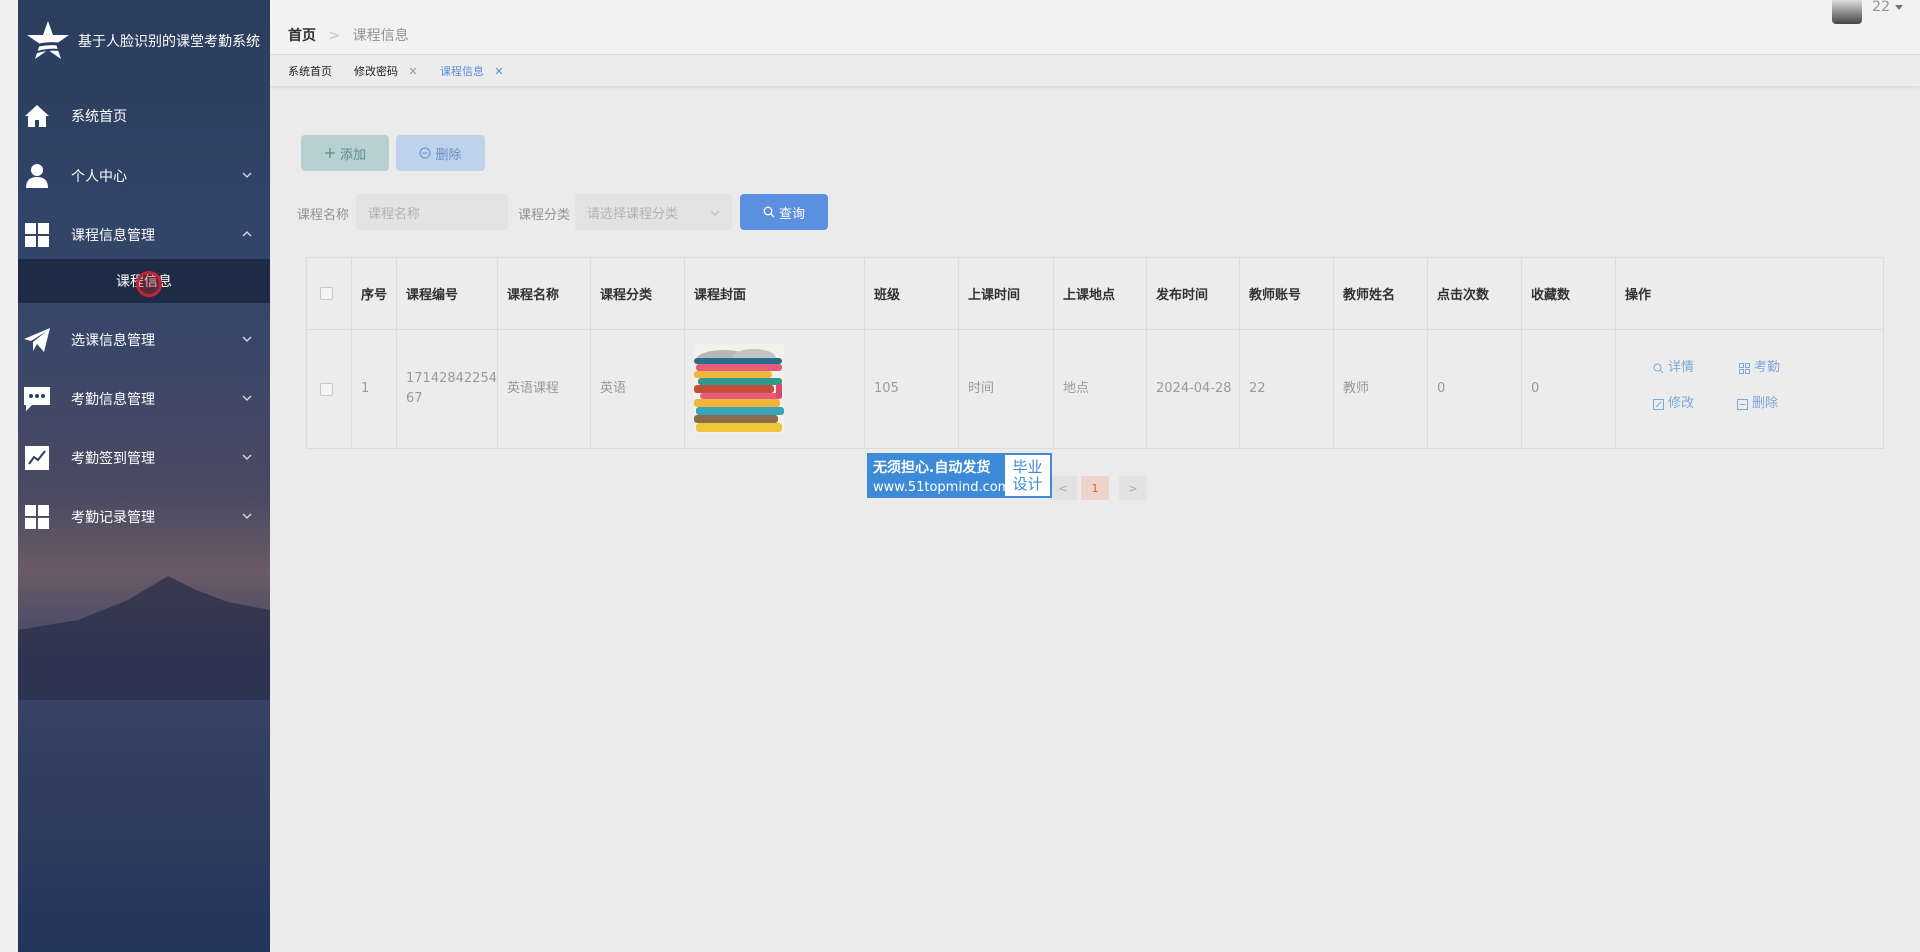 This screenshot has height=952, width=1920. Describe the element at coordinates (380, 36) in the screenshot. I see `breadcrumb-current: 课程信息` at that location.